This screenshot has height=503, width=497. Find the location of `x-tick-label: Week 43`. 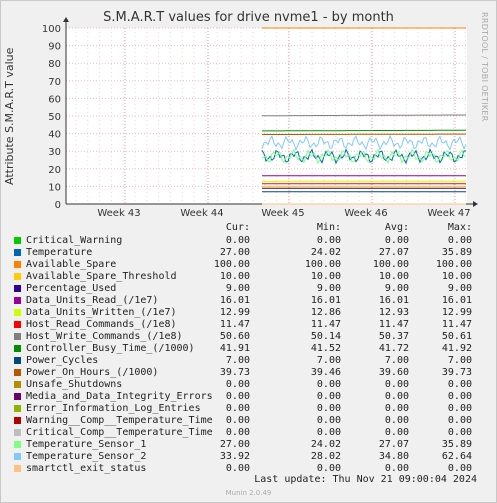

x-tick-label: Week 43 is located at coordinates (118, 213).